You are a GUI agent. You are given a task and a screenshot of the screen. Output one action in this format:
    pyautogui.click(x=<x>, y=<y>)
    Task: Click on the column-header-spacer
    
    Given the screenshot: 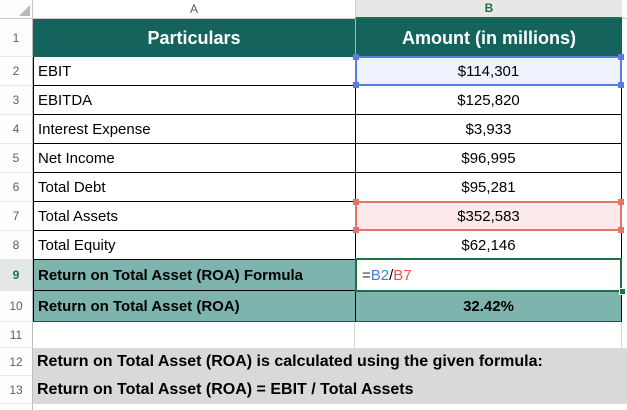 What is the action you would take?
    pyautogui.click(x=624, y=9)
    